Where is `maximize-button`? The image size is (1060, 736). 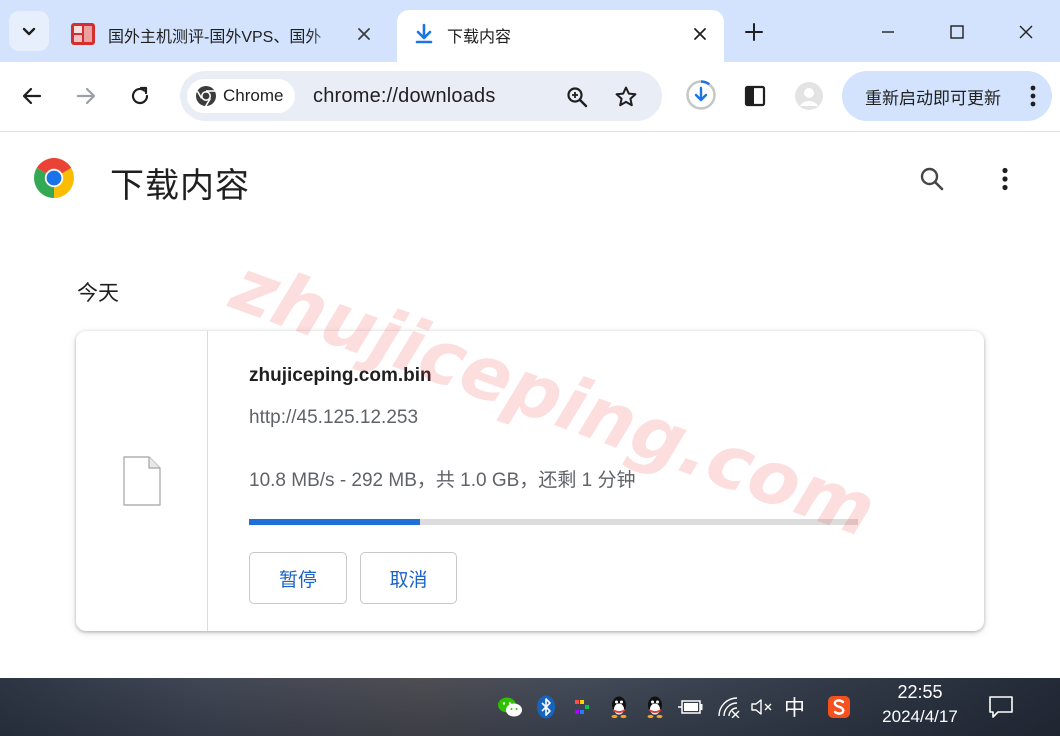
maximize-button is located at coordinates (957, 32).